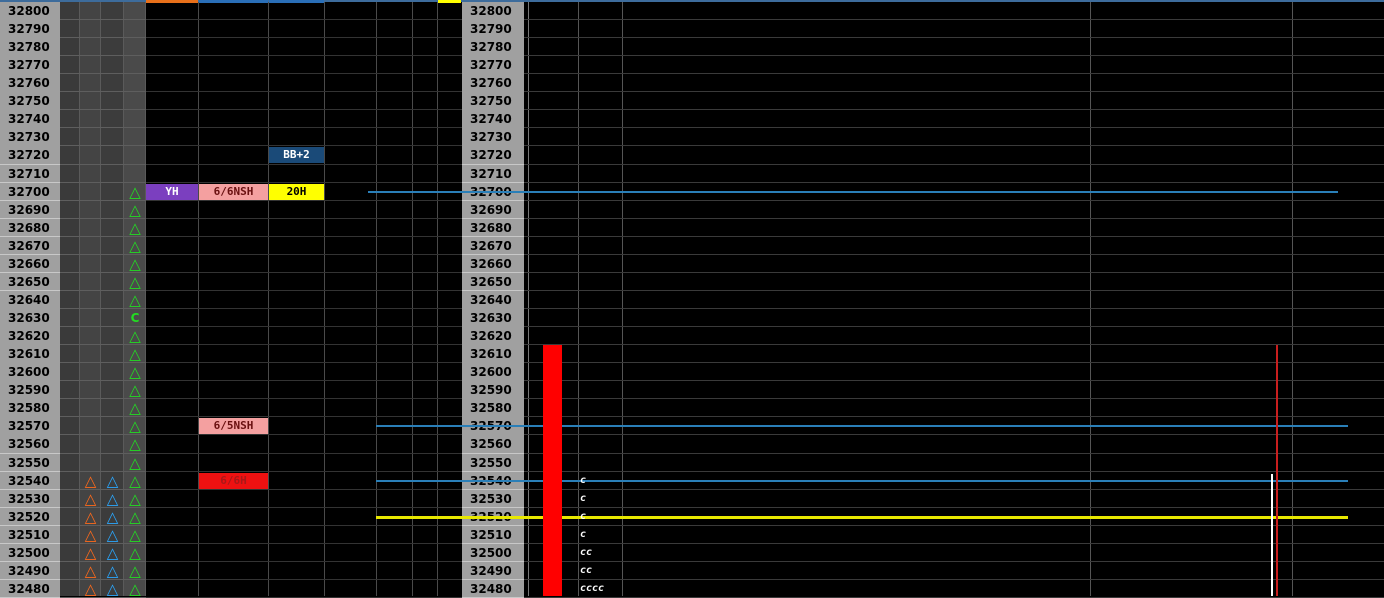 The width and height of the screenshot is (1384, 598). I want to click on header-accent, so click(172, 1).